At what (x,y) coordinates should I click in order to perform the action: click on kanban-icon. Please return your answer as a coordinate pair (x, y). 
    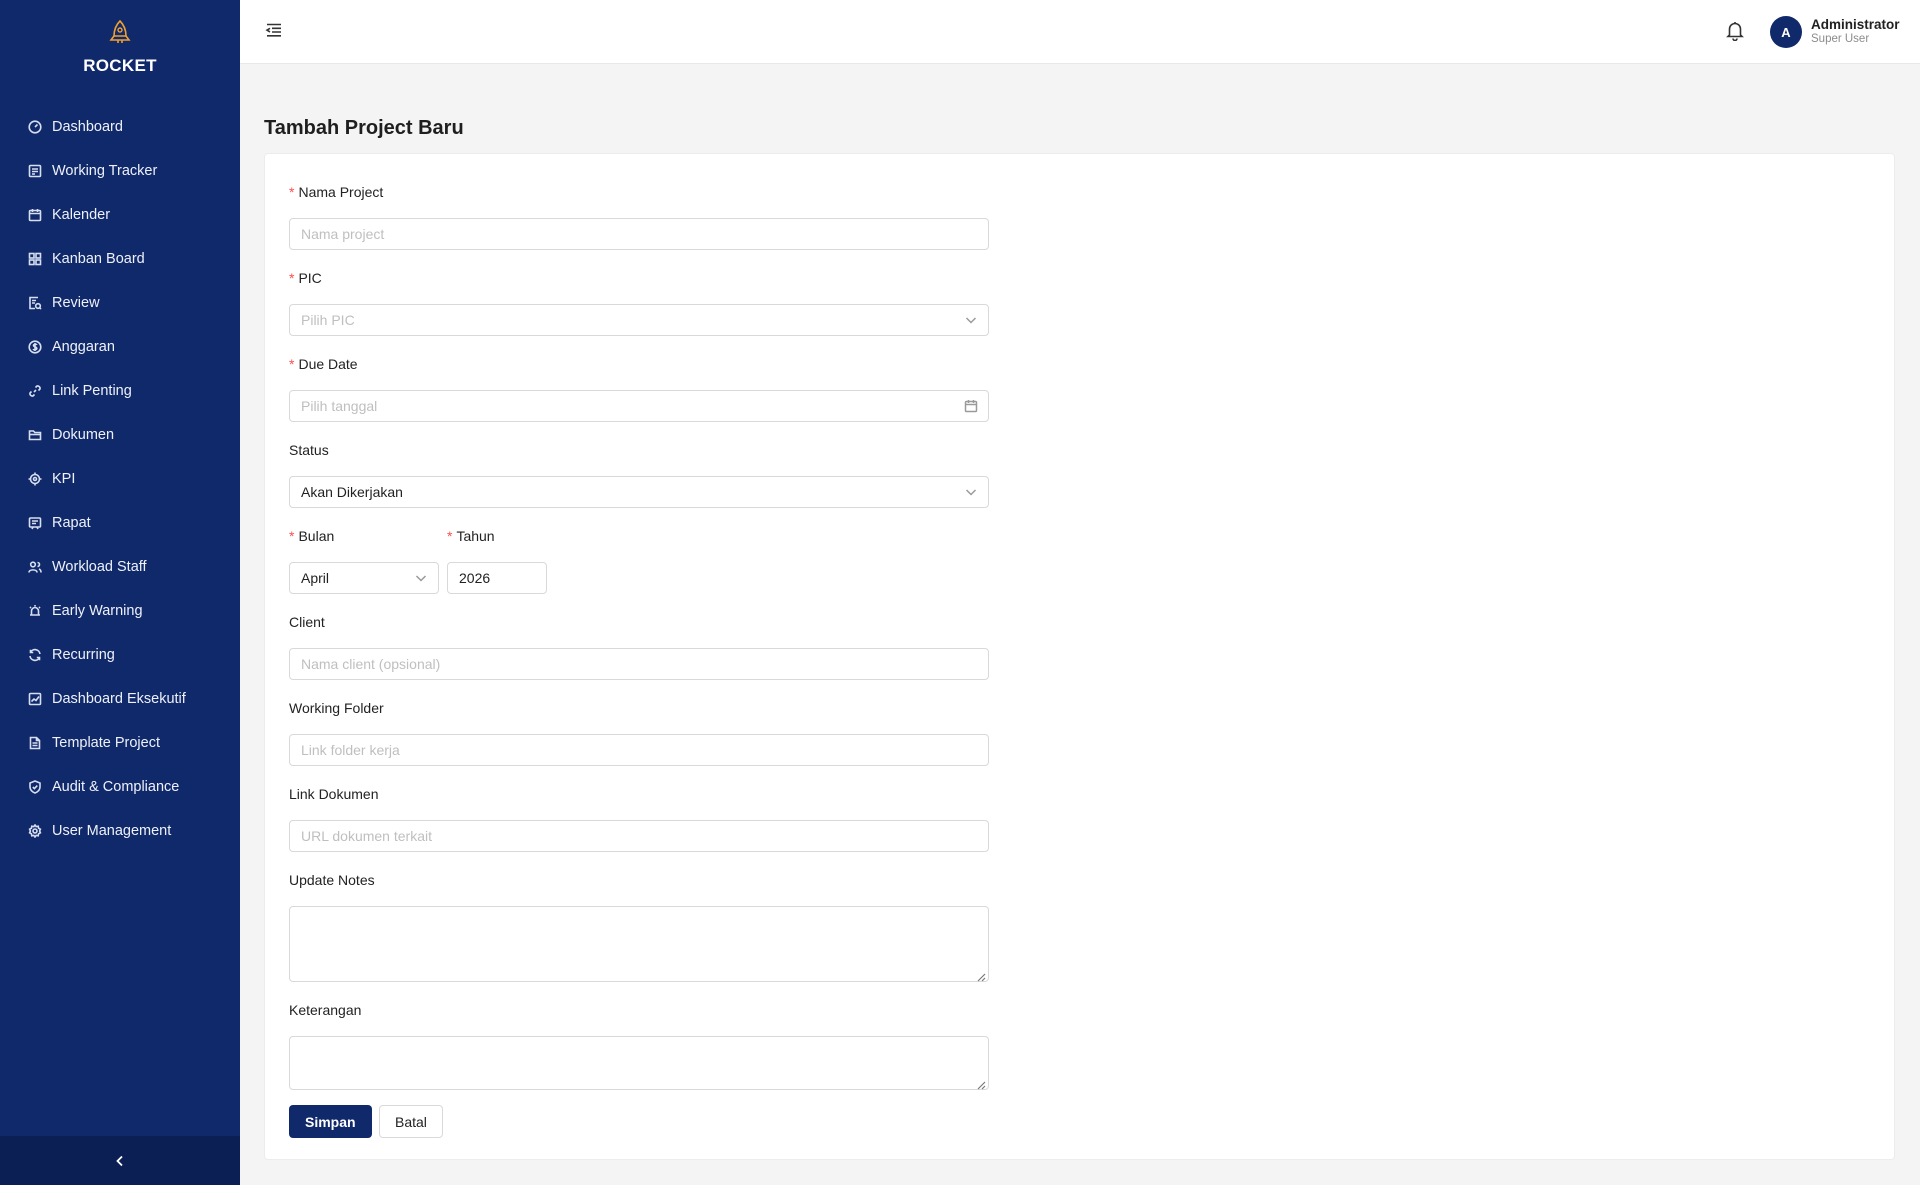
    Looking at the image, I should click on (35, 259).